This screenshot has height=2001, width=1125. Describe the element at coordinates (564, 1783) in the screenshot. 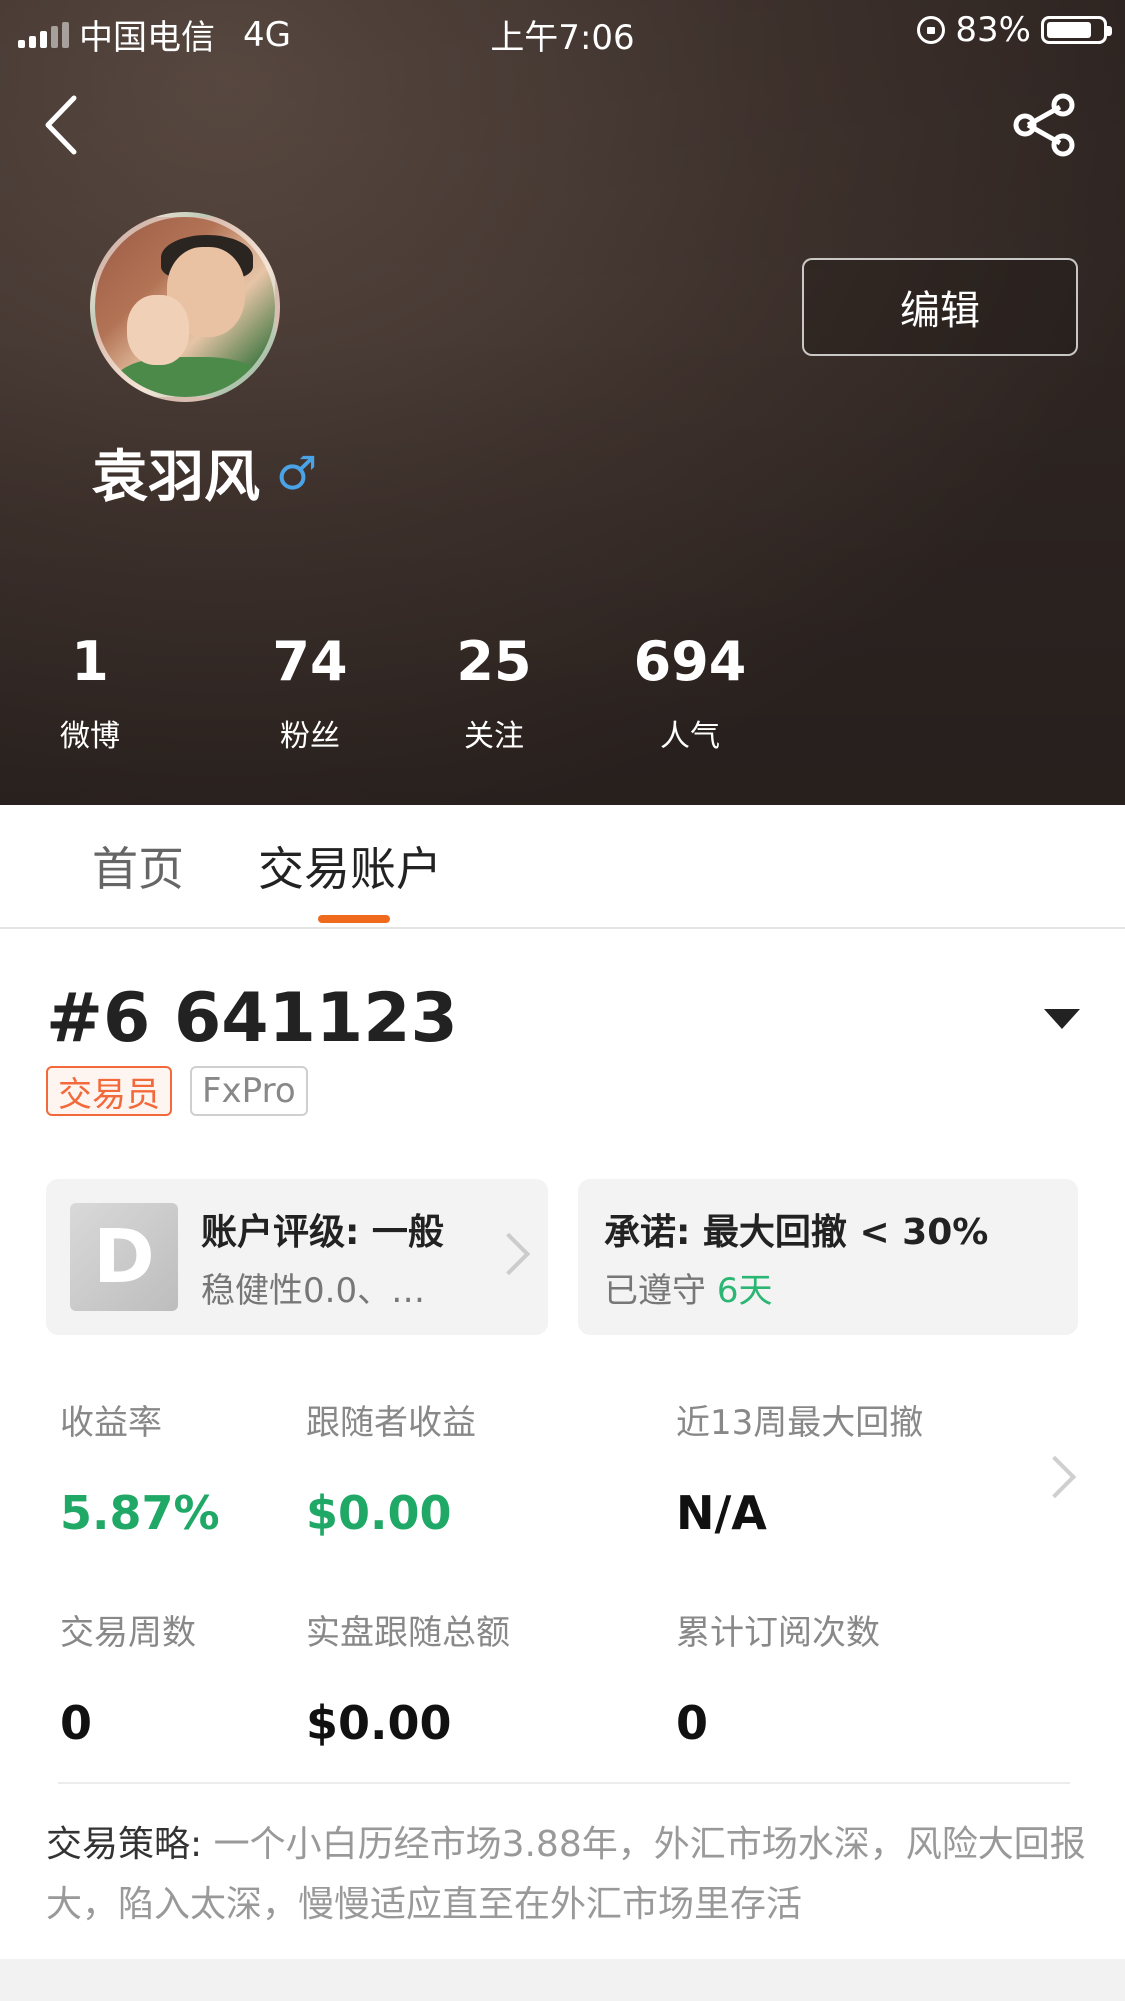

I see `divider` at that location.